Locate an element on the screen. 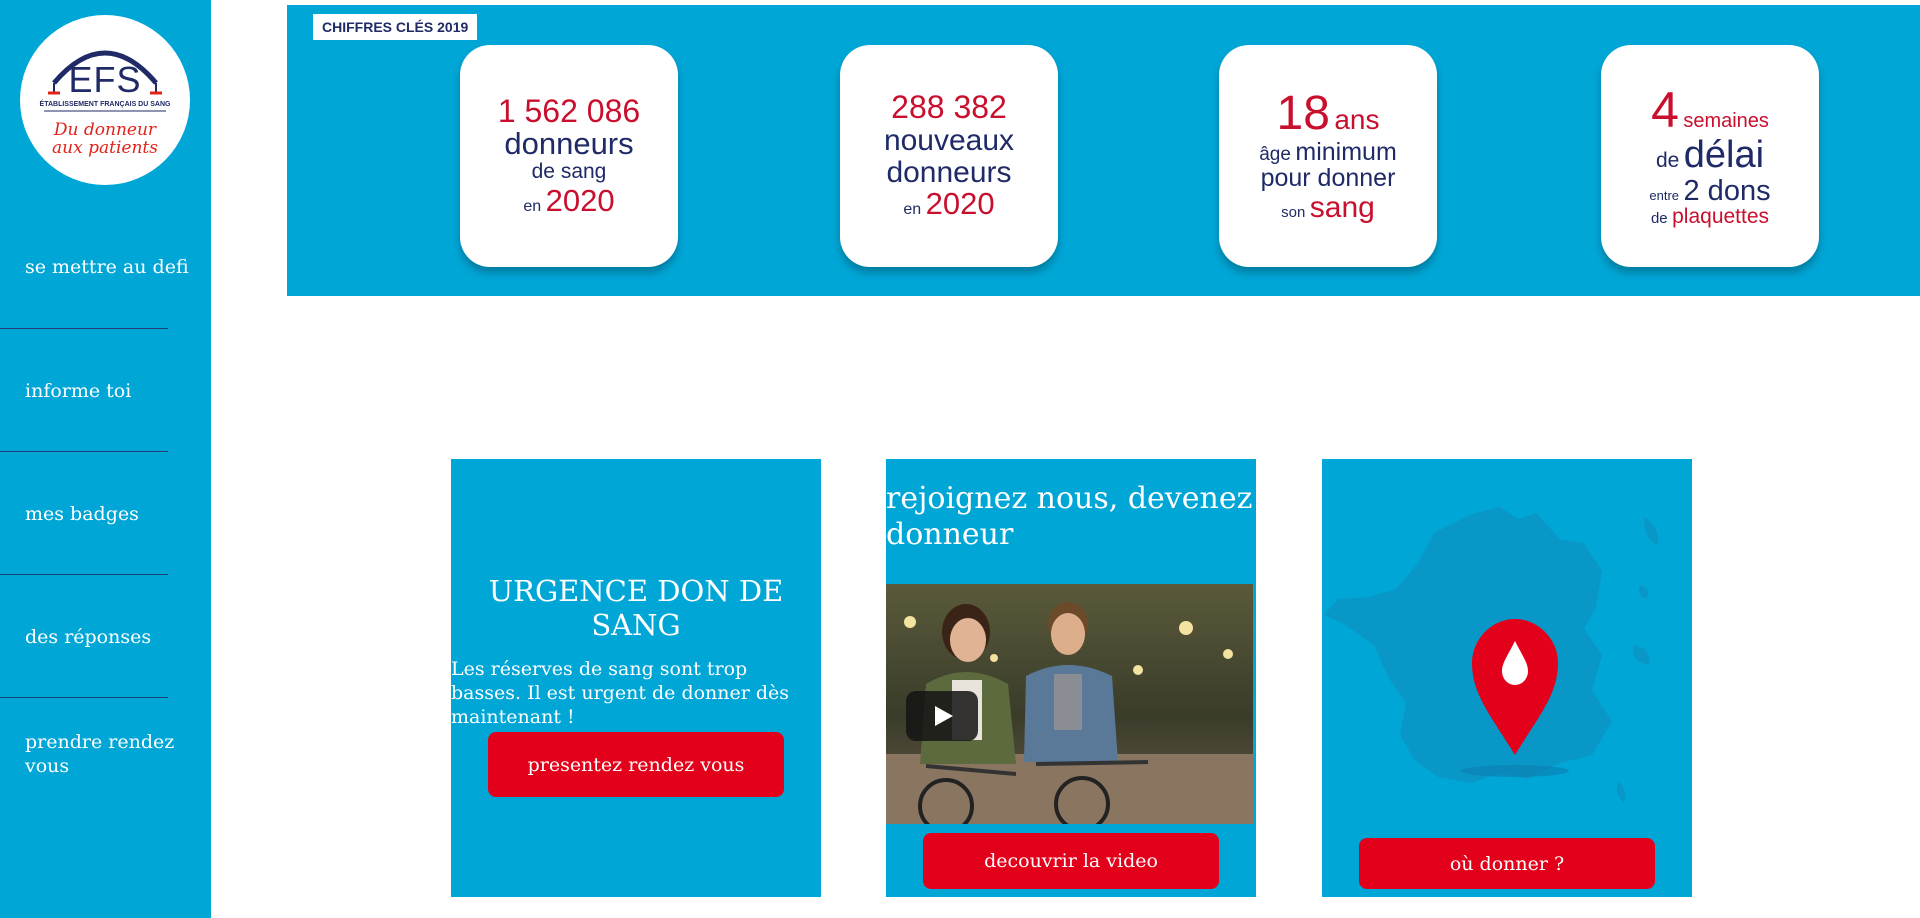 The width and height of the screenshot is (1920, 918). stat-value: 18 is located at coordinates (1303, 113).